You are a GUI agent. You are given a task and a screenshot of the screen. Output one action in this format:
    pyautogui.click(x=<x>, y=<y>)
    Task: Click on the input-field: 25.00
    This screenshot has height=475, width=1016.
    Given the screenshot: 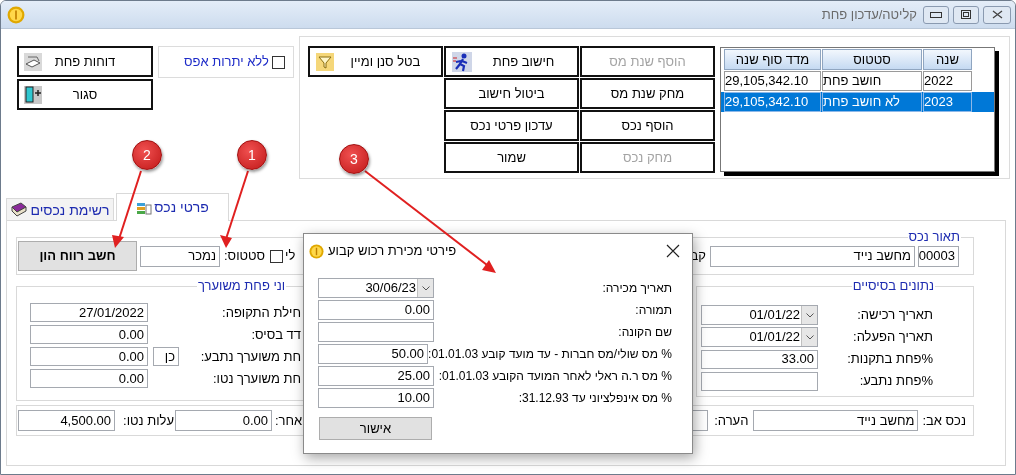 What is the action you would take?
    pyautogui.click(x=376, y=376)
    